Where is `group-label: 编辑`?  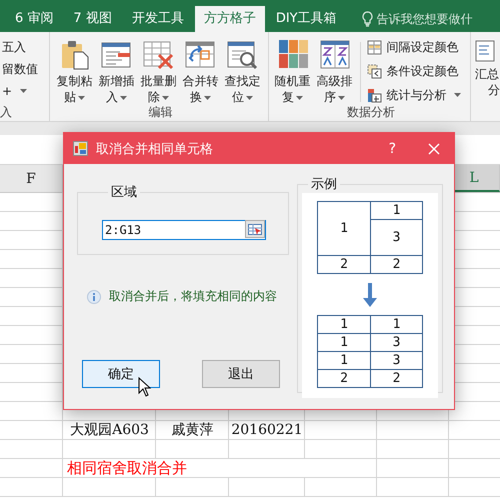 group-label: 编辑 is located at coordinates (160, 112).